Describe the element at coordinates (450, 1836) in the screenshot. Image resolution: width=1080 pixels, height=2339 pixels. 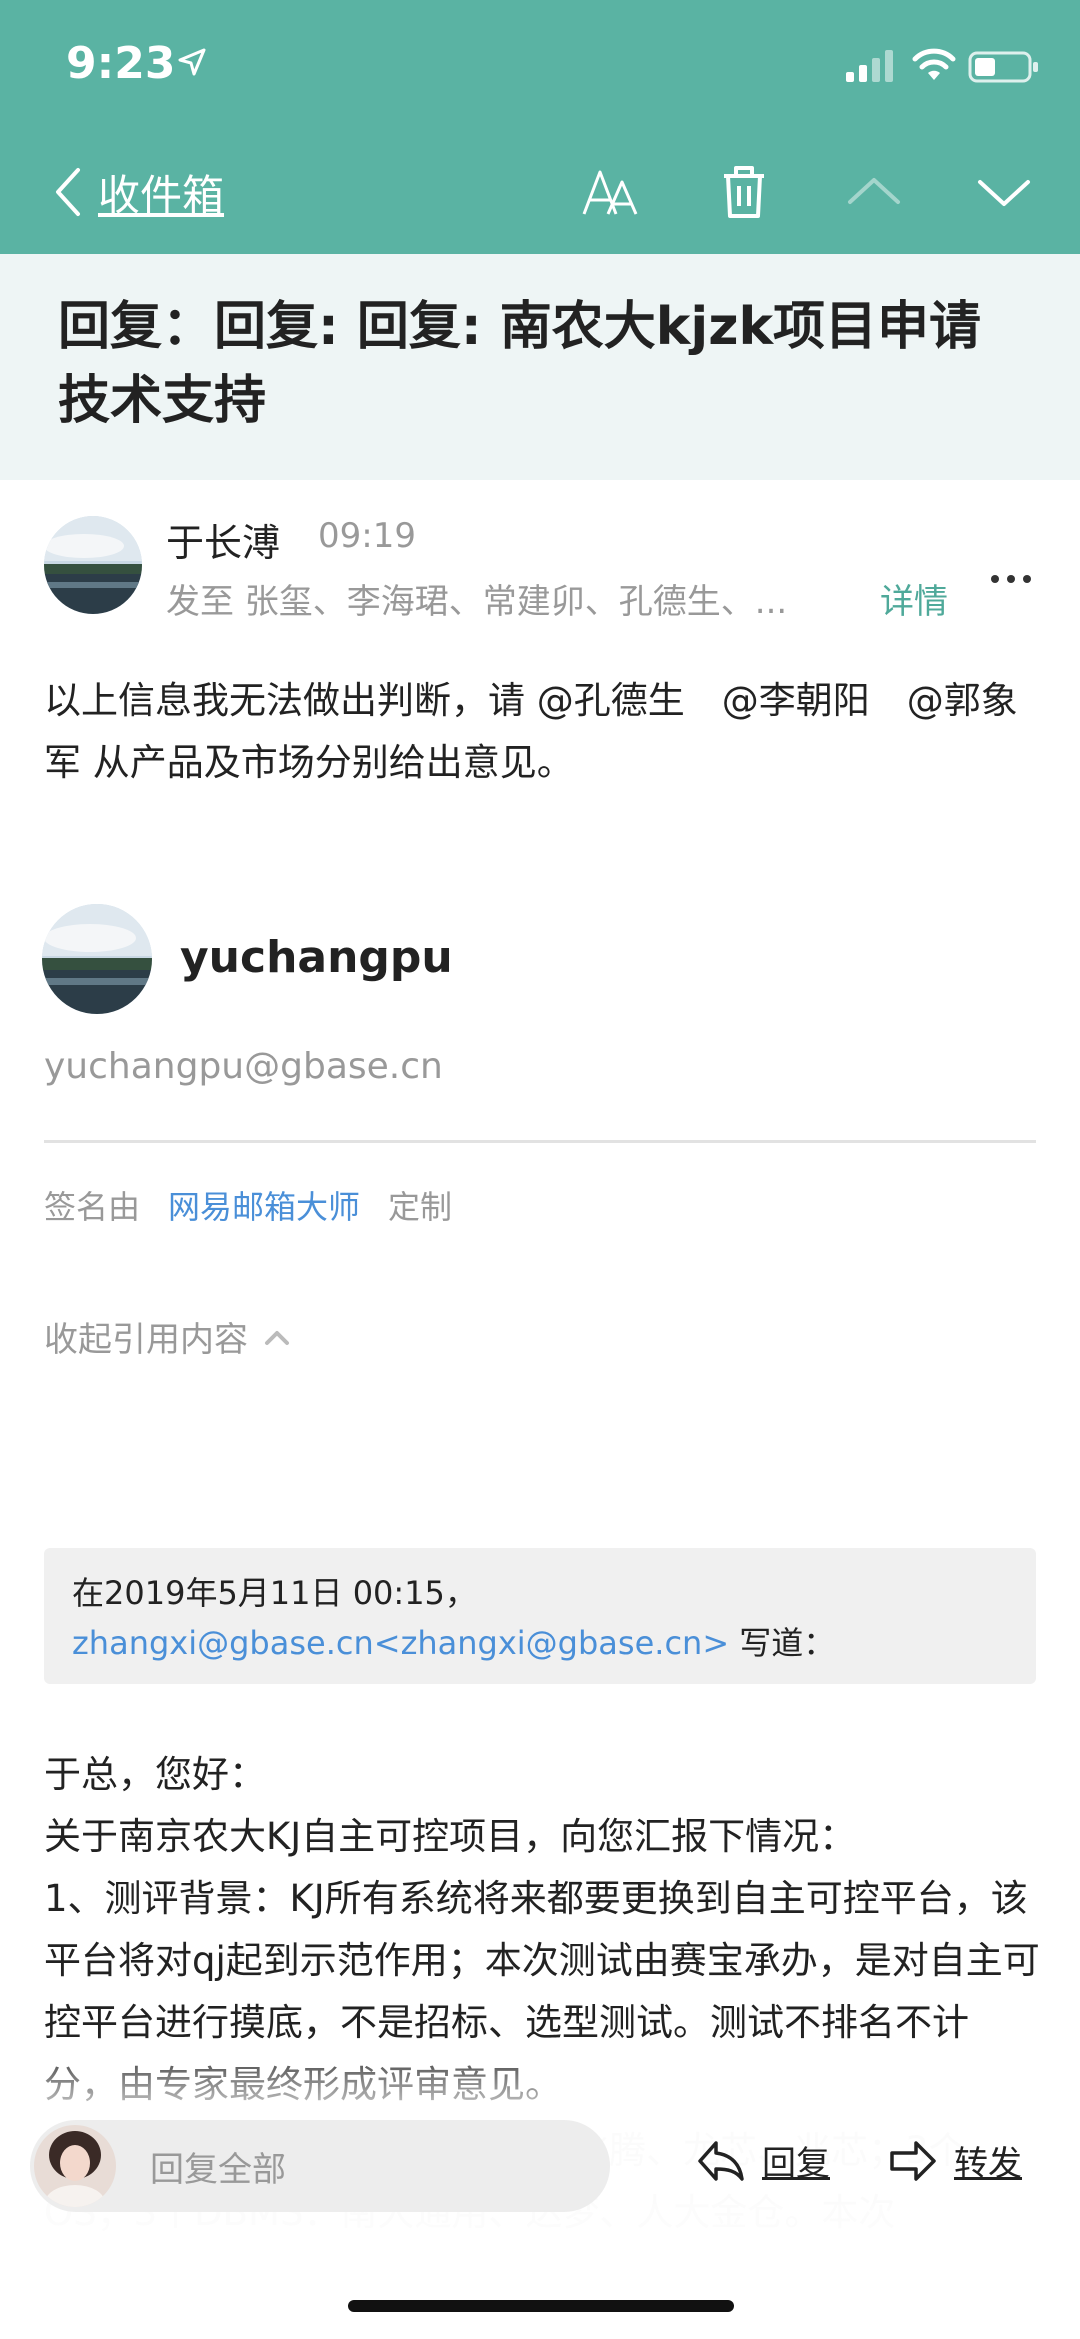
I see `quoted-line: 关于南京农大KJ自主可控项目，向您汇报下情况：` at that location.